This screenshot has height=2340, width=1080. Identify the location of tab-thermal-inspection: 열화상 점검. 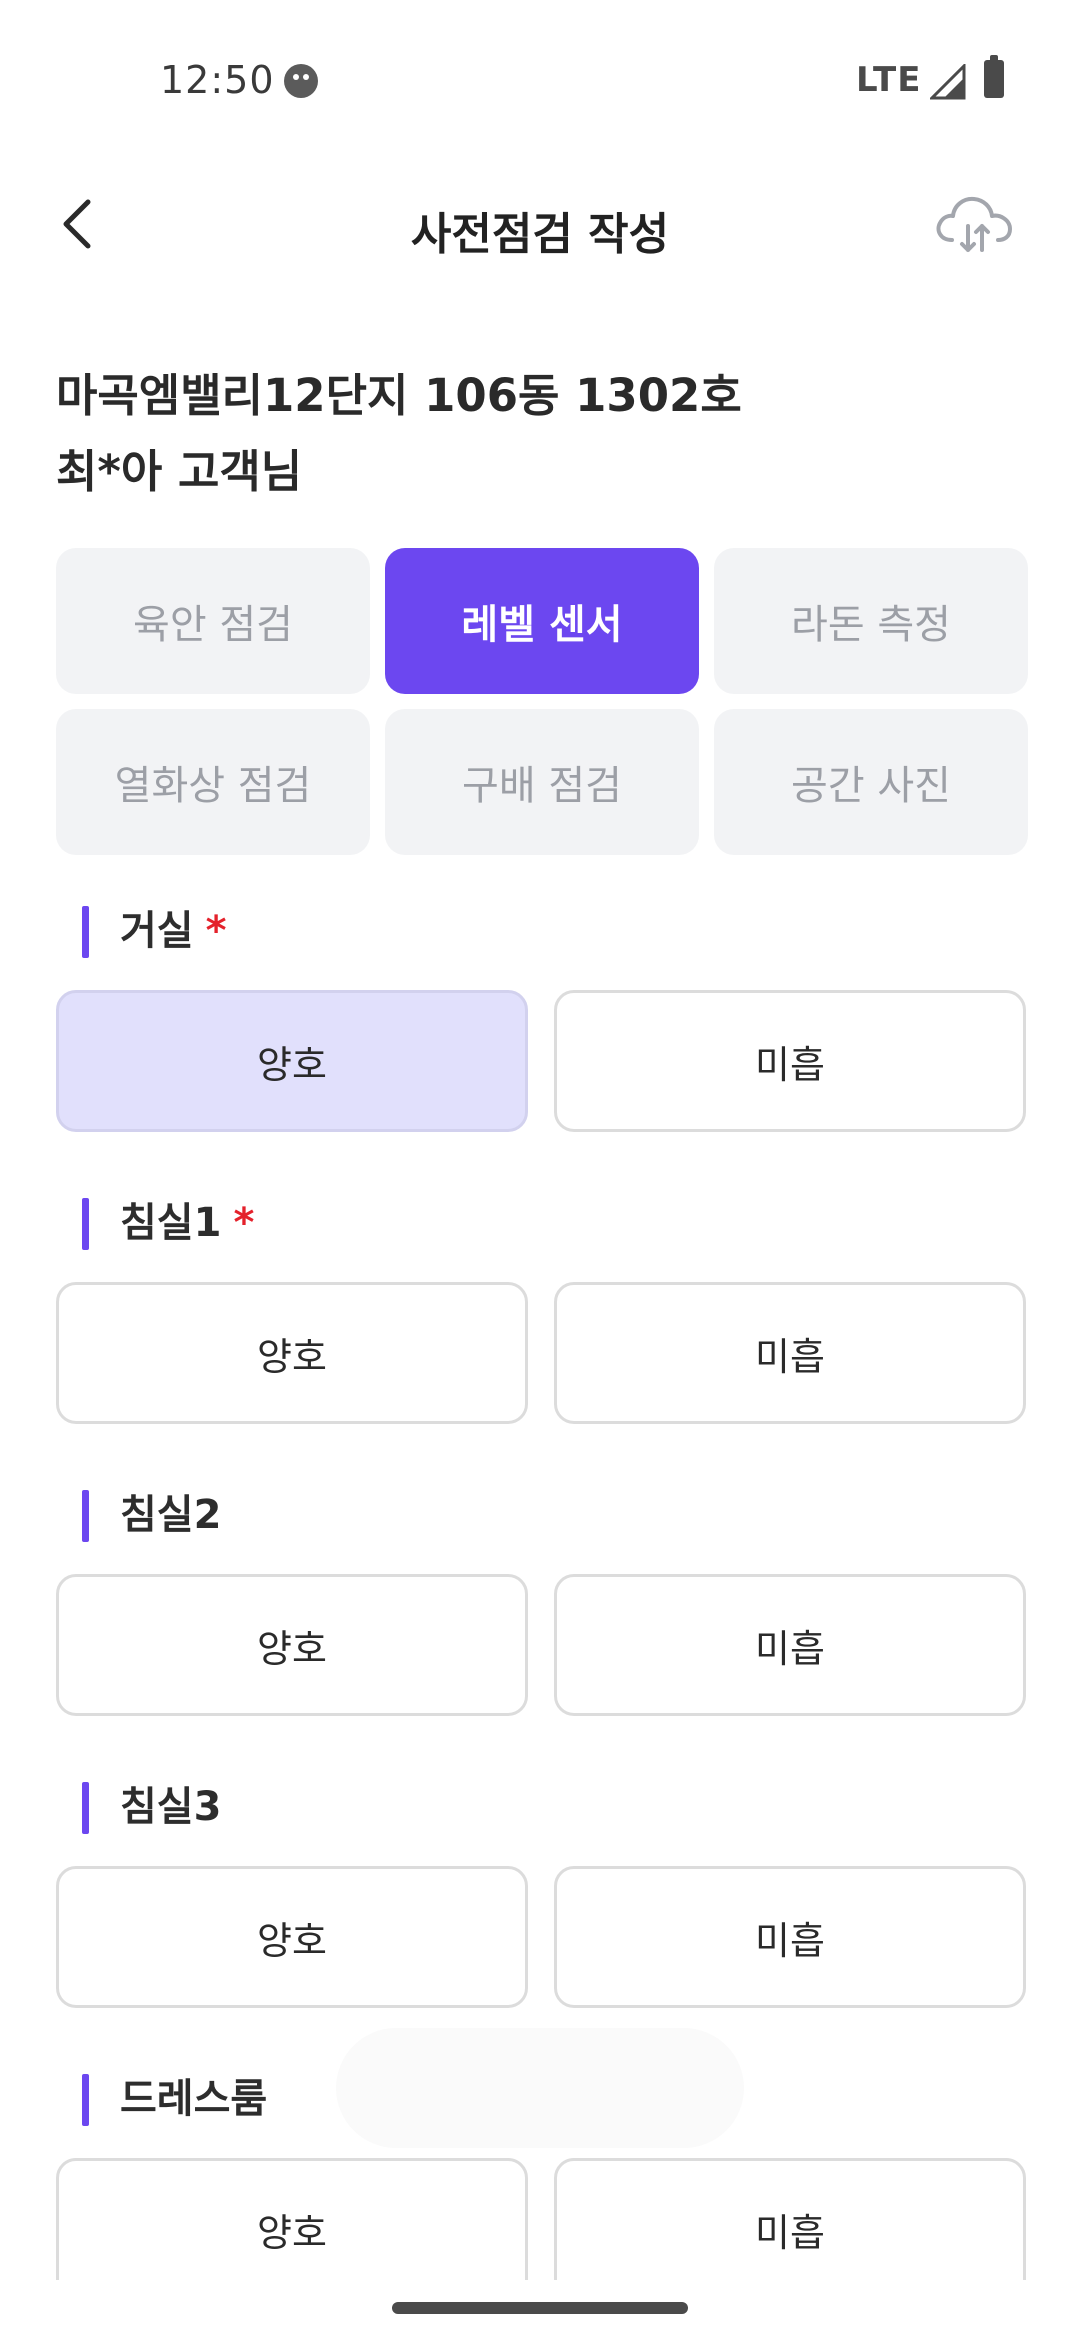
(213, 782).